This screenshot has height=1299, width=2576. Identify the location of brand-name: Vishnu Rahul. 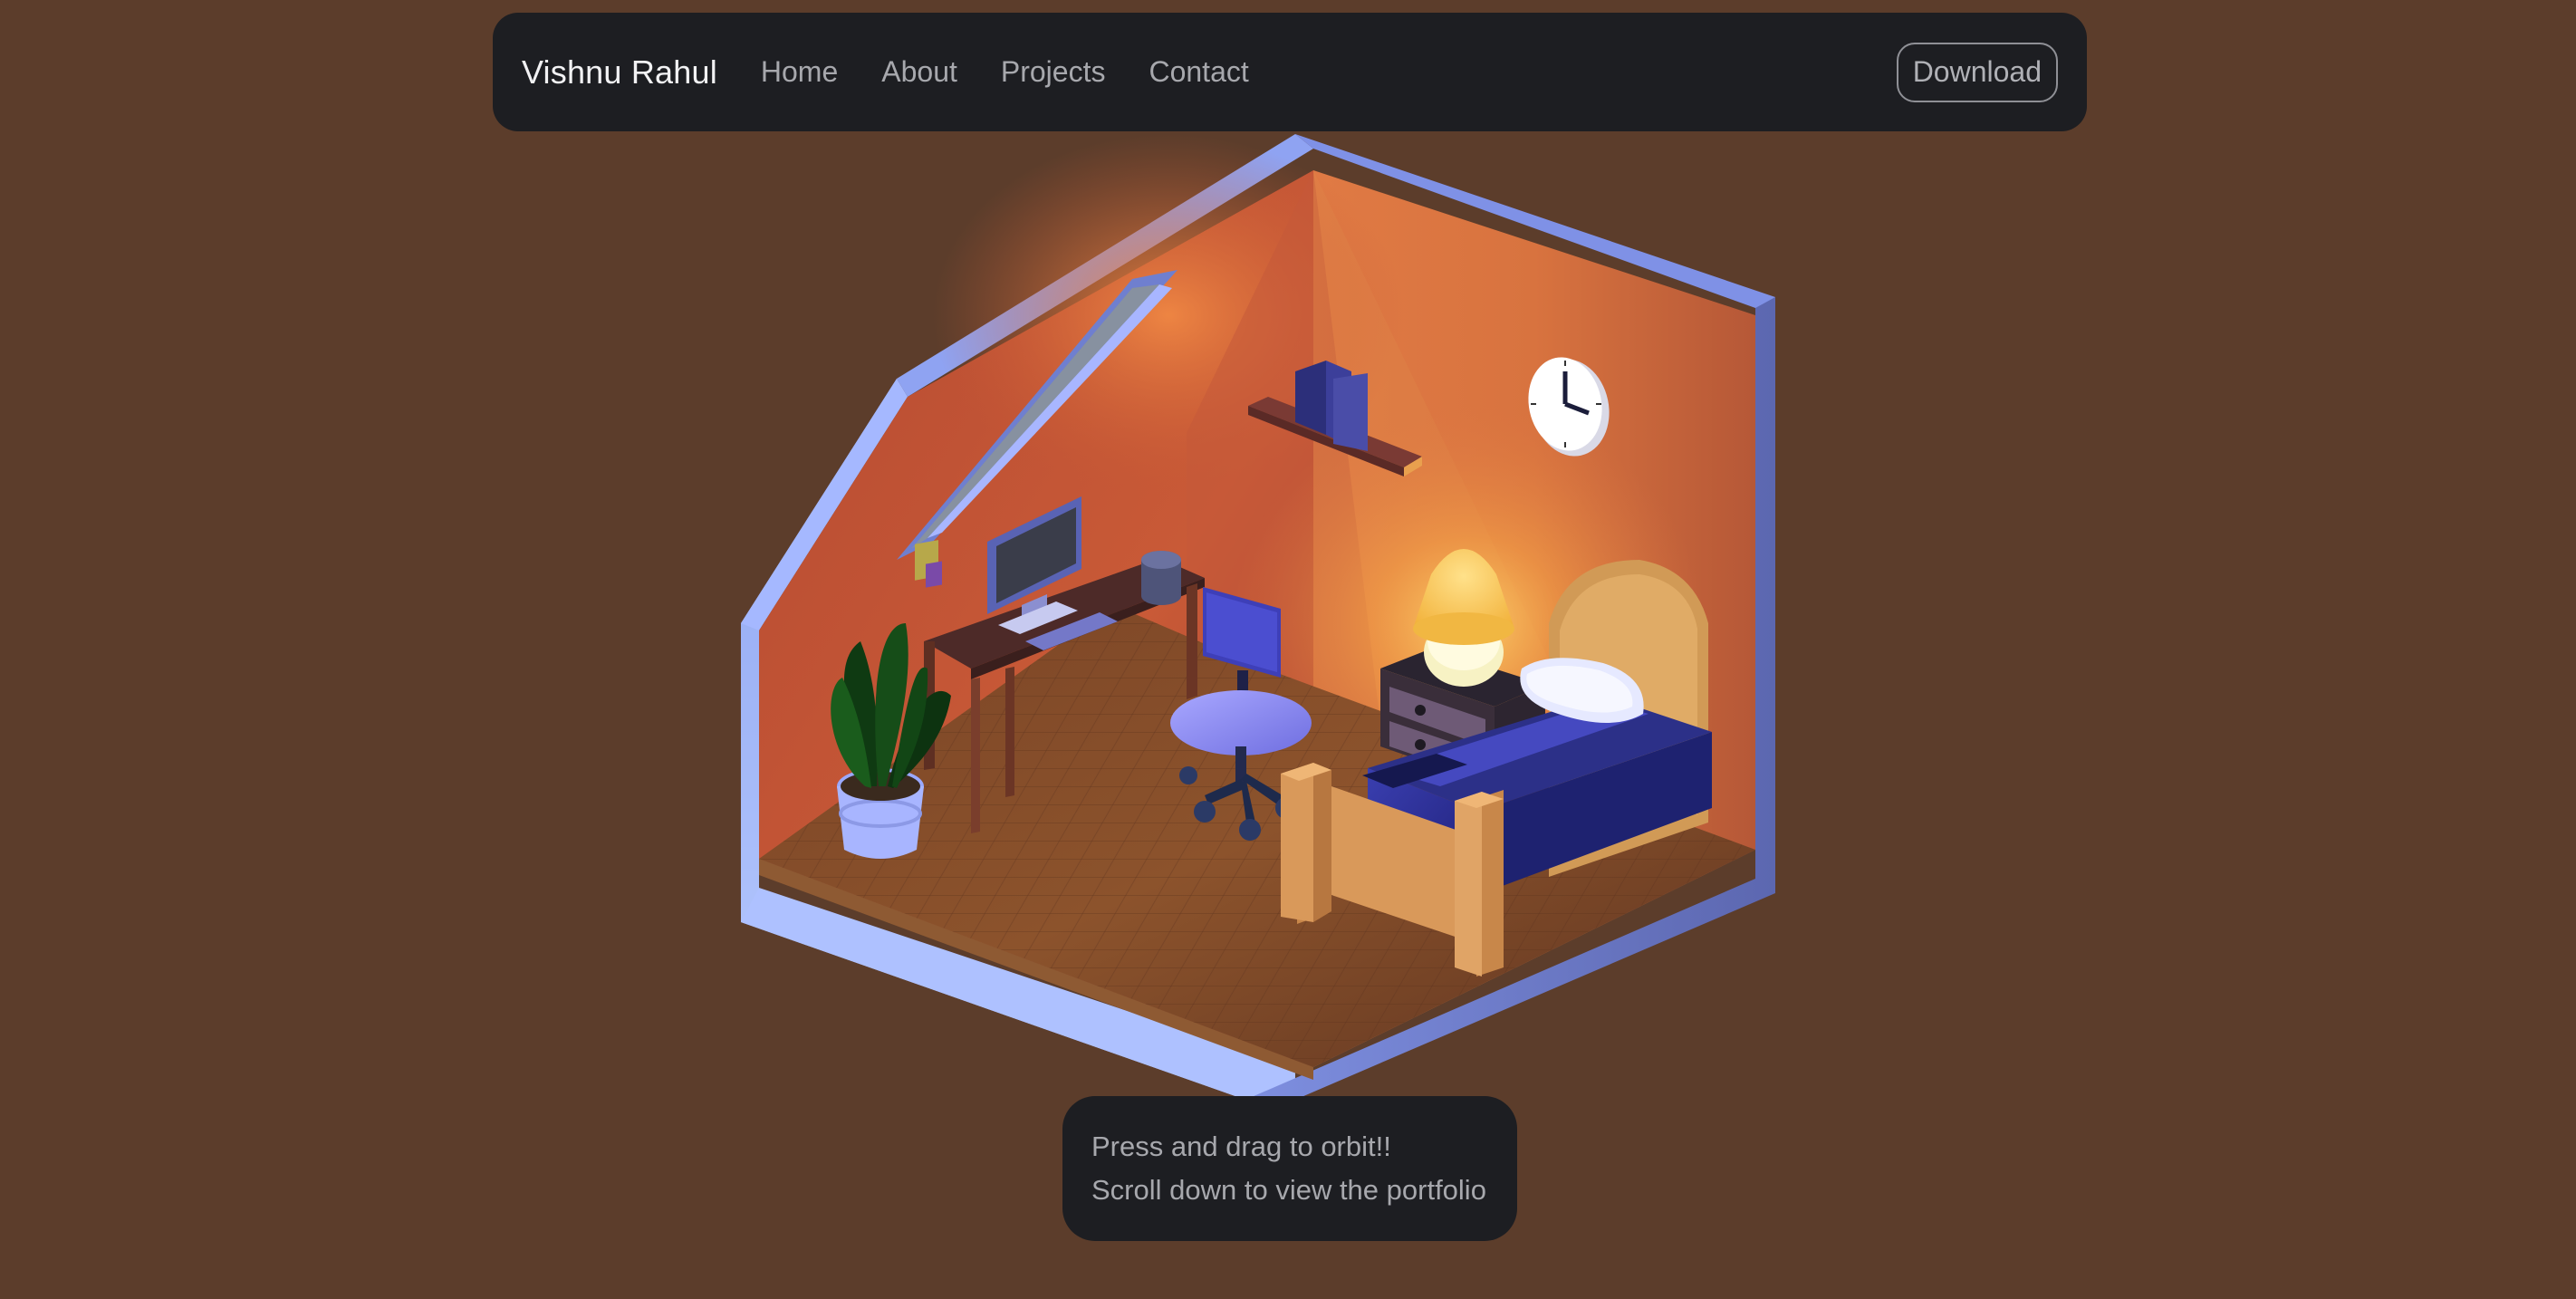
(619, 72).